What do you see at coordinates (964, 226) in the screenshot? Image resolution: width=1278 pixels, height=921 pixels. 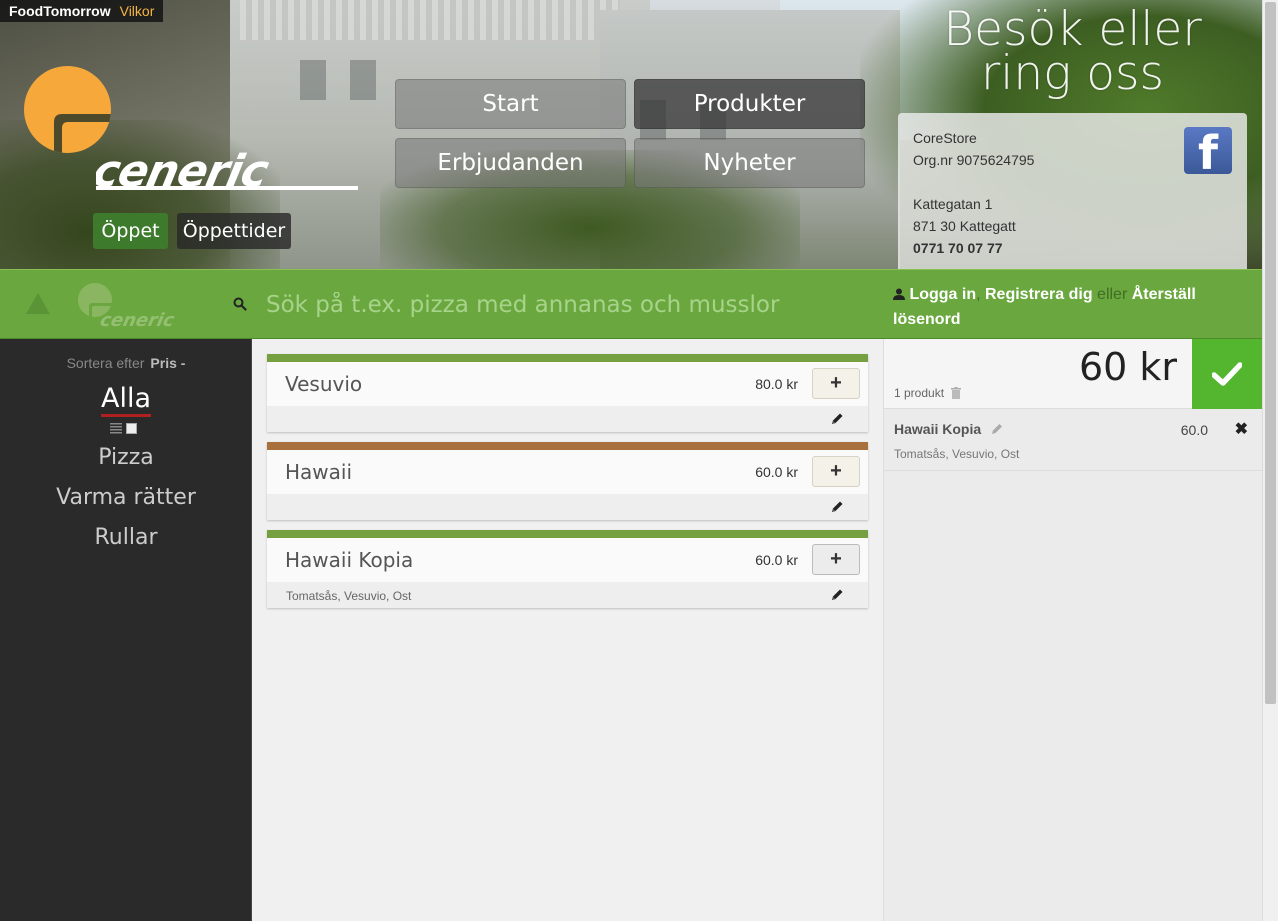 I see `city-address: 871 30 Kattegatt` at bounding box center [964, 226].